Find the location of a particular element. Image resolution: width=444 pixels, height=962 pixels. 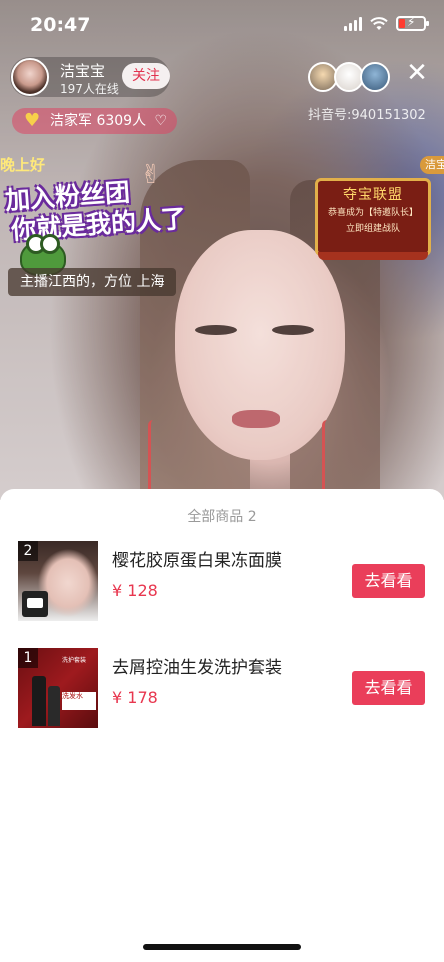

follow-button: 关注 is located at coordinates (146, 76).